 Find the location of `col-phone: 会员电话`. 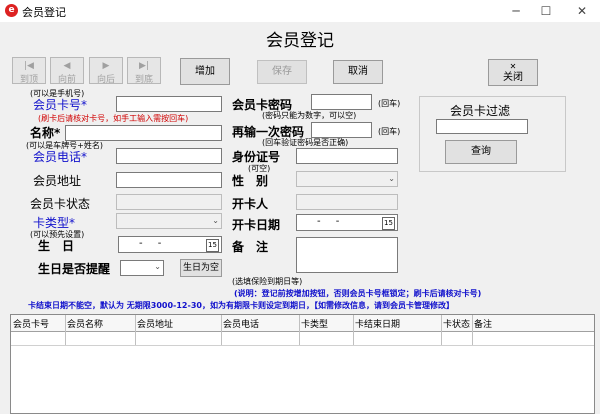

col-phone: 会员电话 is located at coordinates (241, 323).